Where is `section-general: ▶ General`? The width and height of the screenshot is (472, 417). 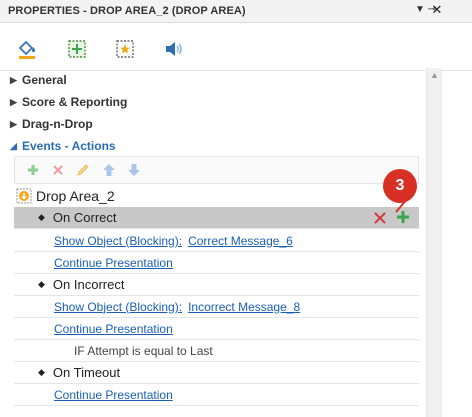
section-general: ▶ General is located at coordinates (38, 80).